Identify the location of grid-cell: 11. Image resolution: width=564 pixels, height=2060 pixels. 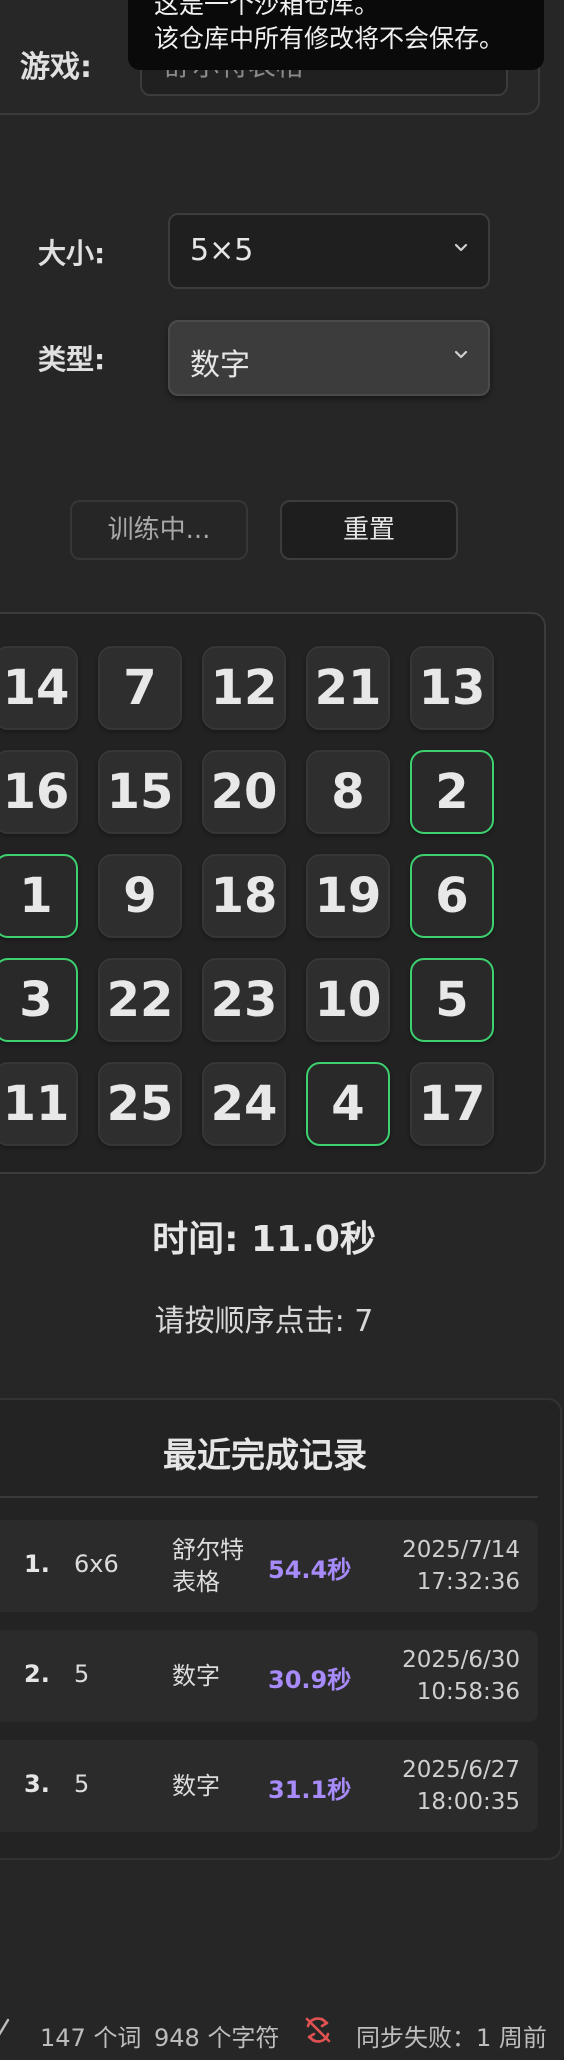
(39, 1104).